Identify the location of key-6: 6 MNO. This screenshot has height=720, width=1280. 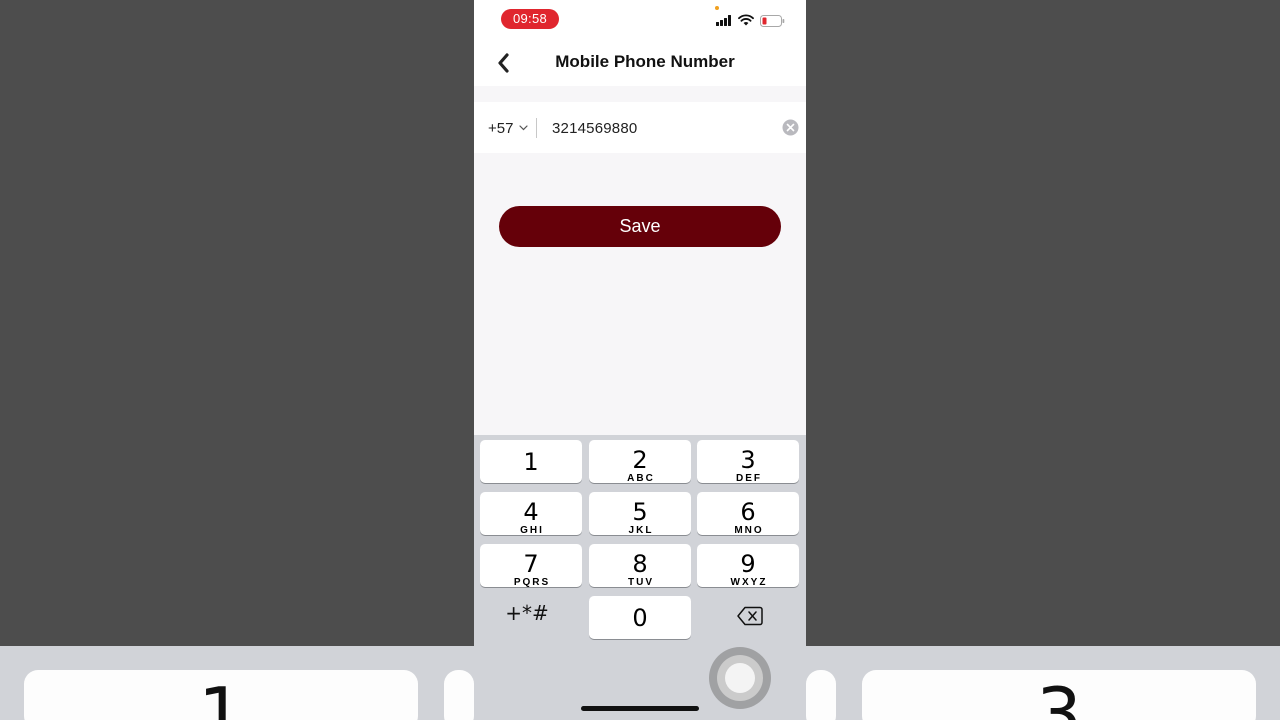
(748, 514).